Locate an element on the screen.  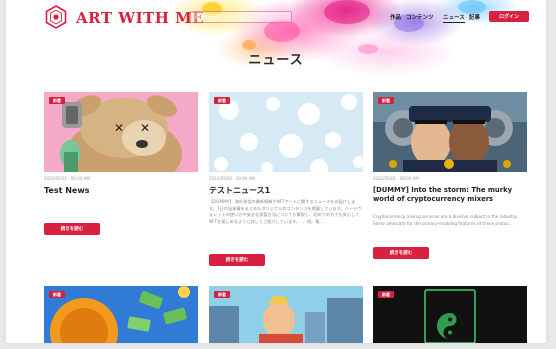
card-title: Test News is located at coordinates (121, 191).